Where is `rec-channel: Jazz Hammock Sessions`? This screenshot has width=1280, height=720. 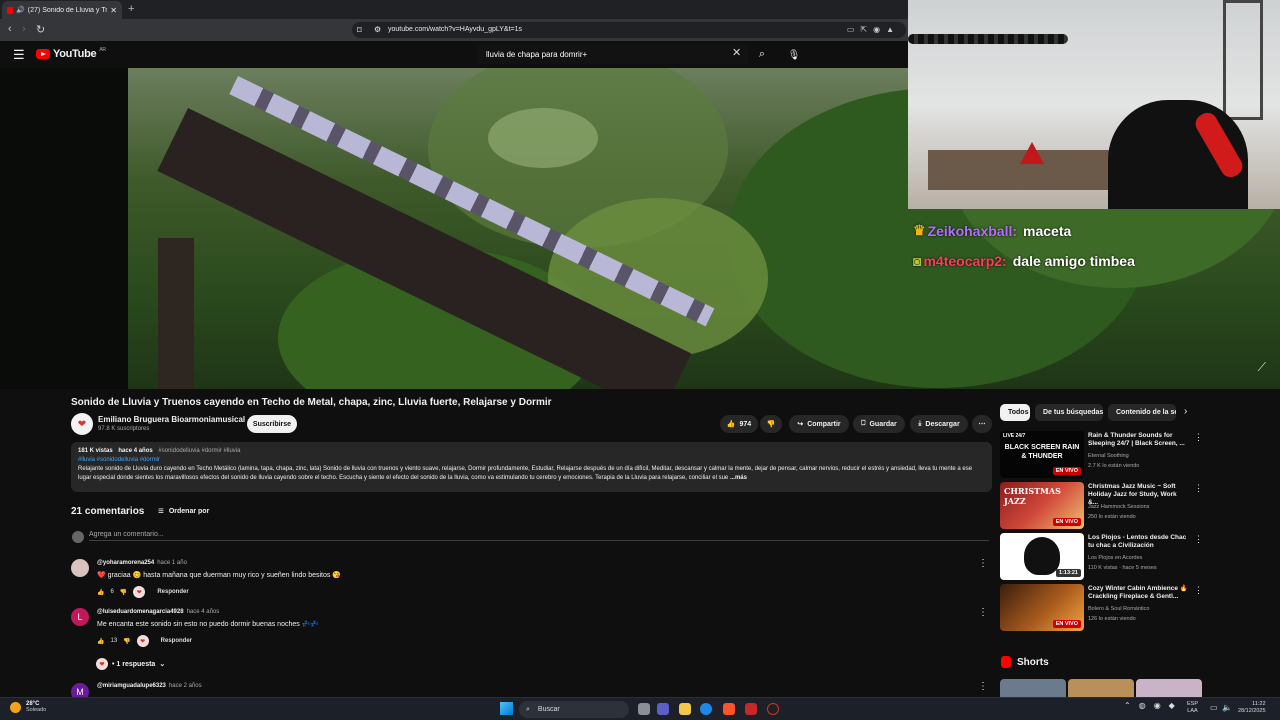
rec-channel: Jazz Hammock Sessions is located at coordinates (1118, 507).